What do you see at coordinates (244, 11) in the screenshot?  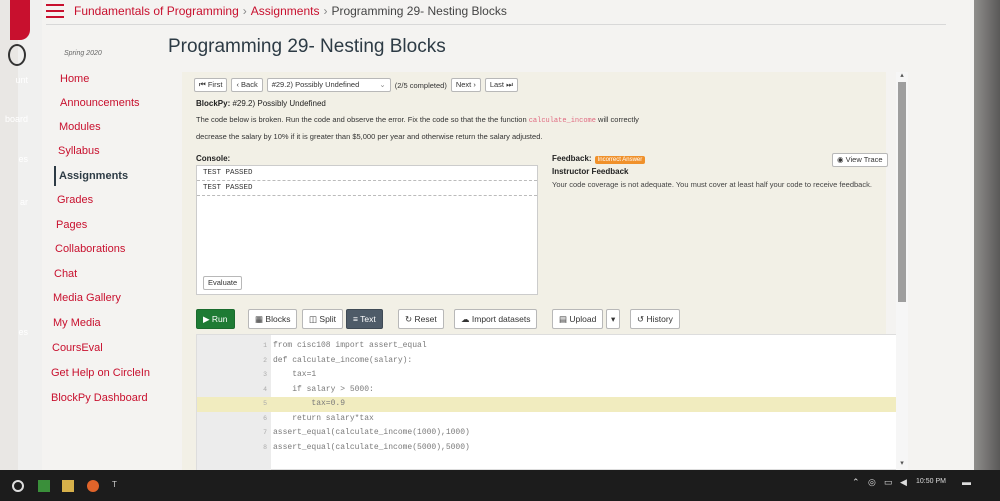 I see `chevron-right-icon: ›` at bounding box center [244, 11].